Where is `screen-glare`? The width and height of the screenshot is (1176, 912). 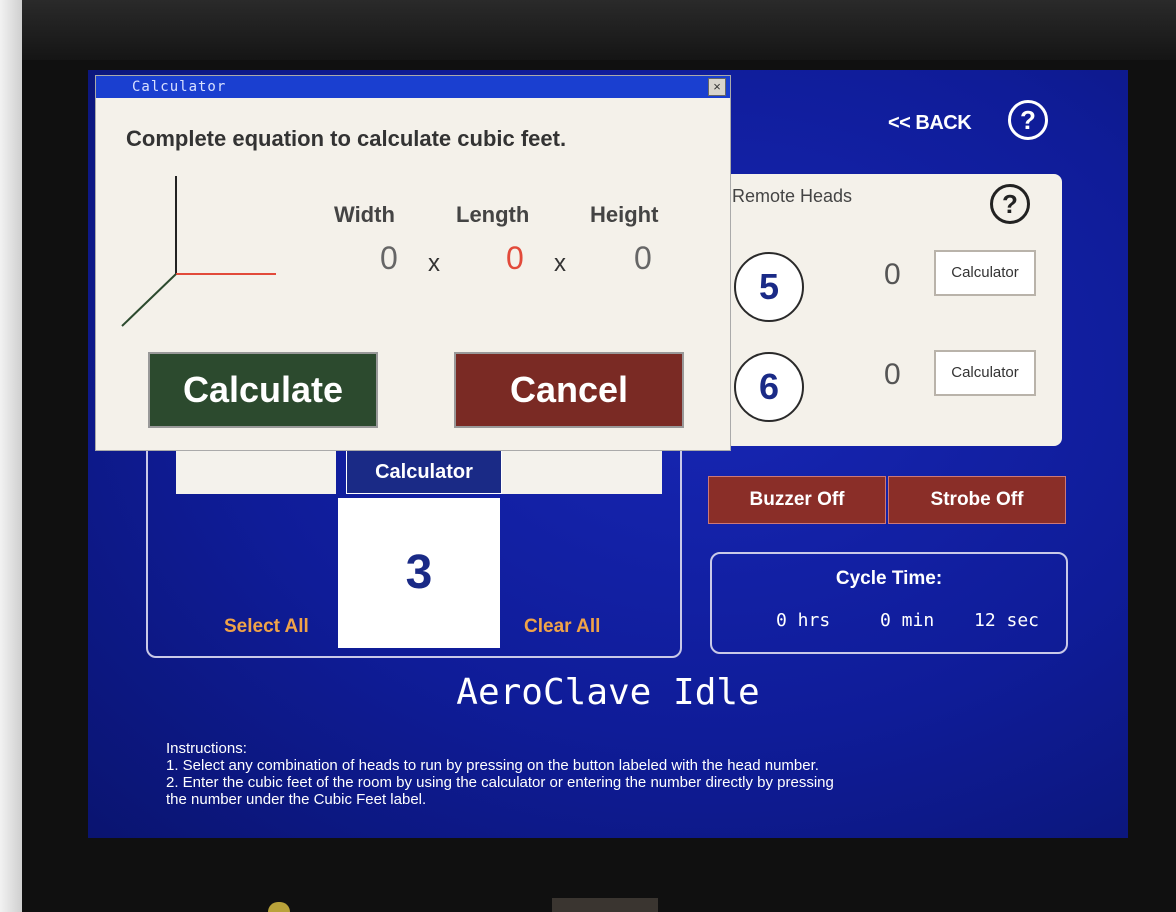
screen-glare is located at coordinates (11, 456).